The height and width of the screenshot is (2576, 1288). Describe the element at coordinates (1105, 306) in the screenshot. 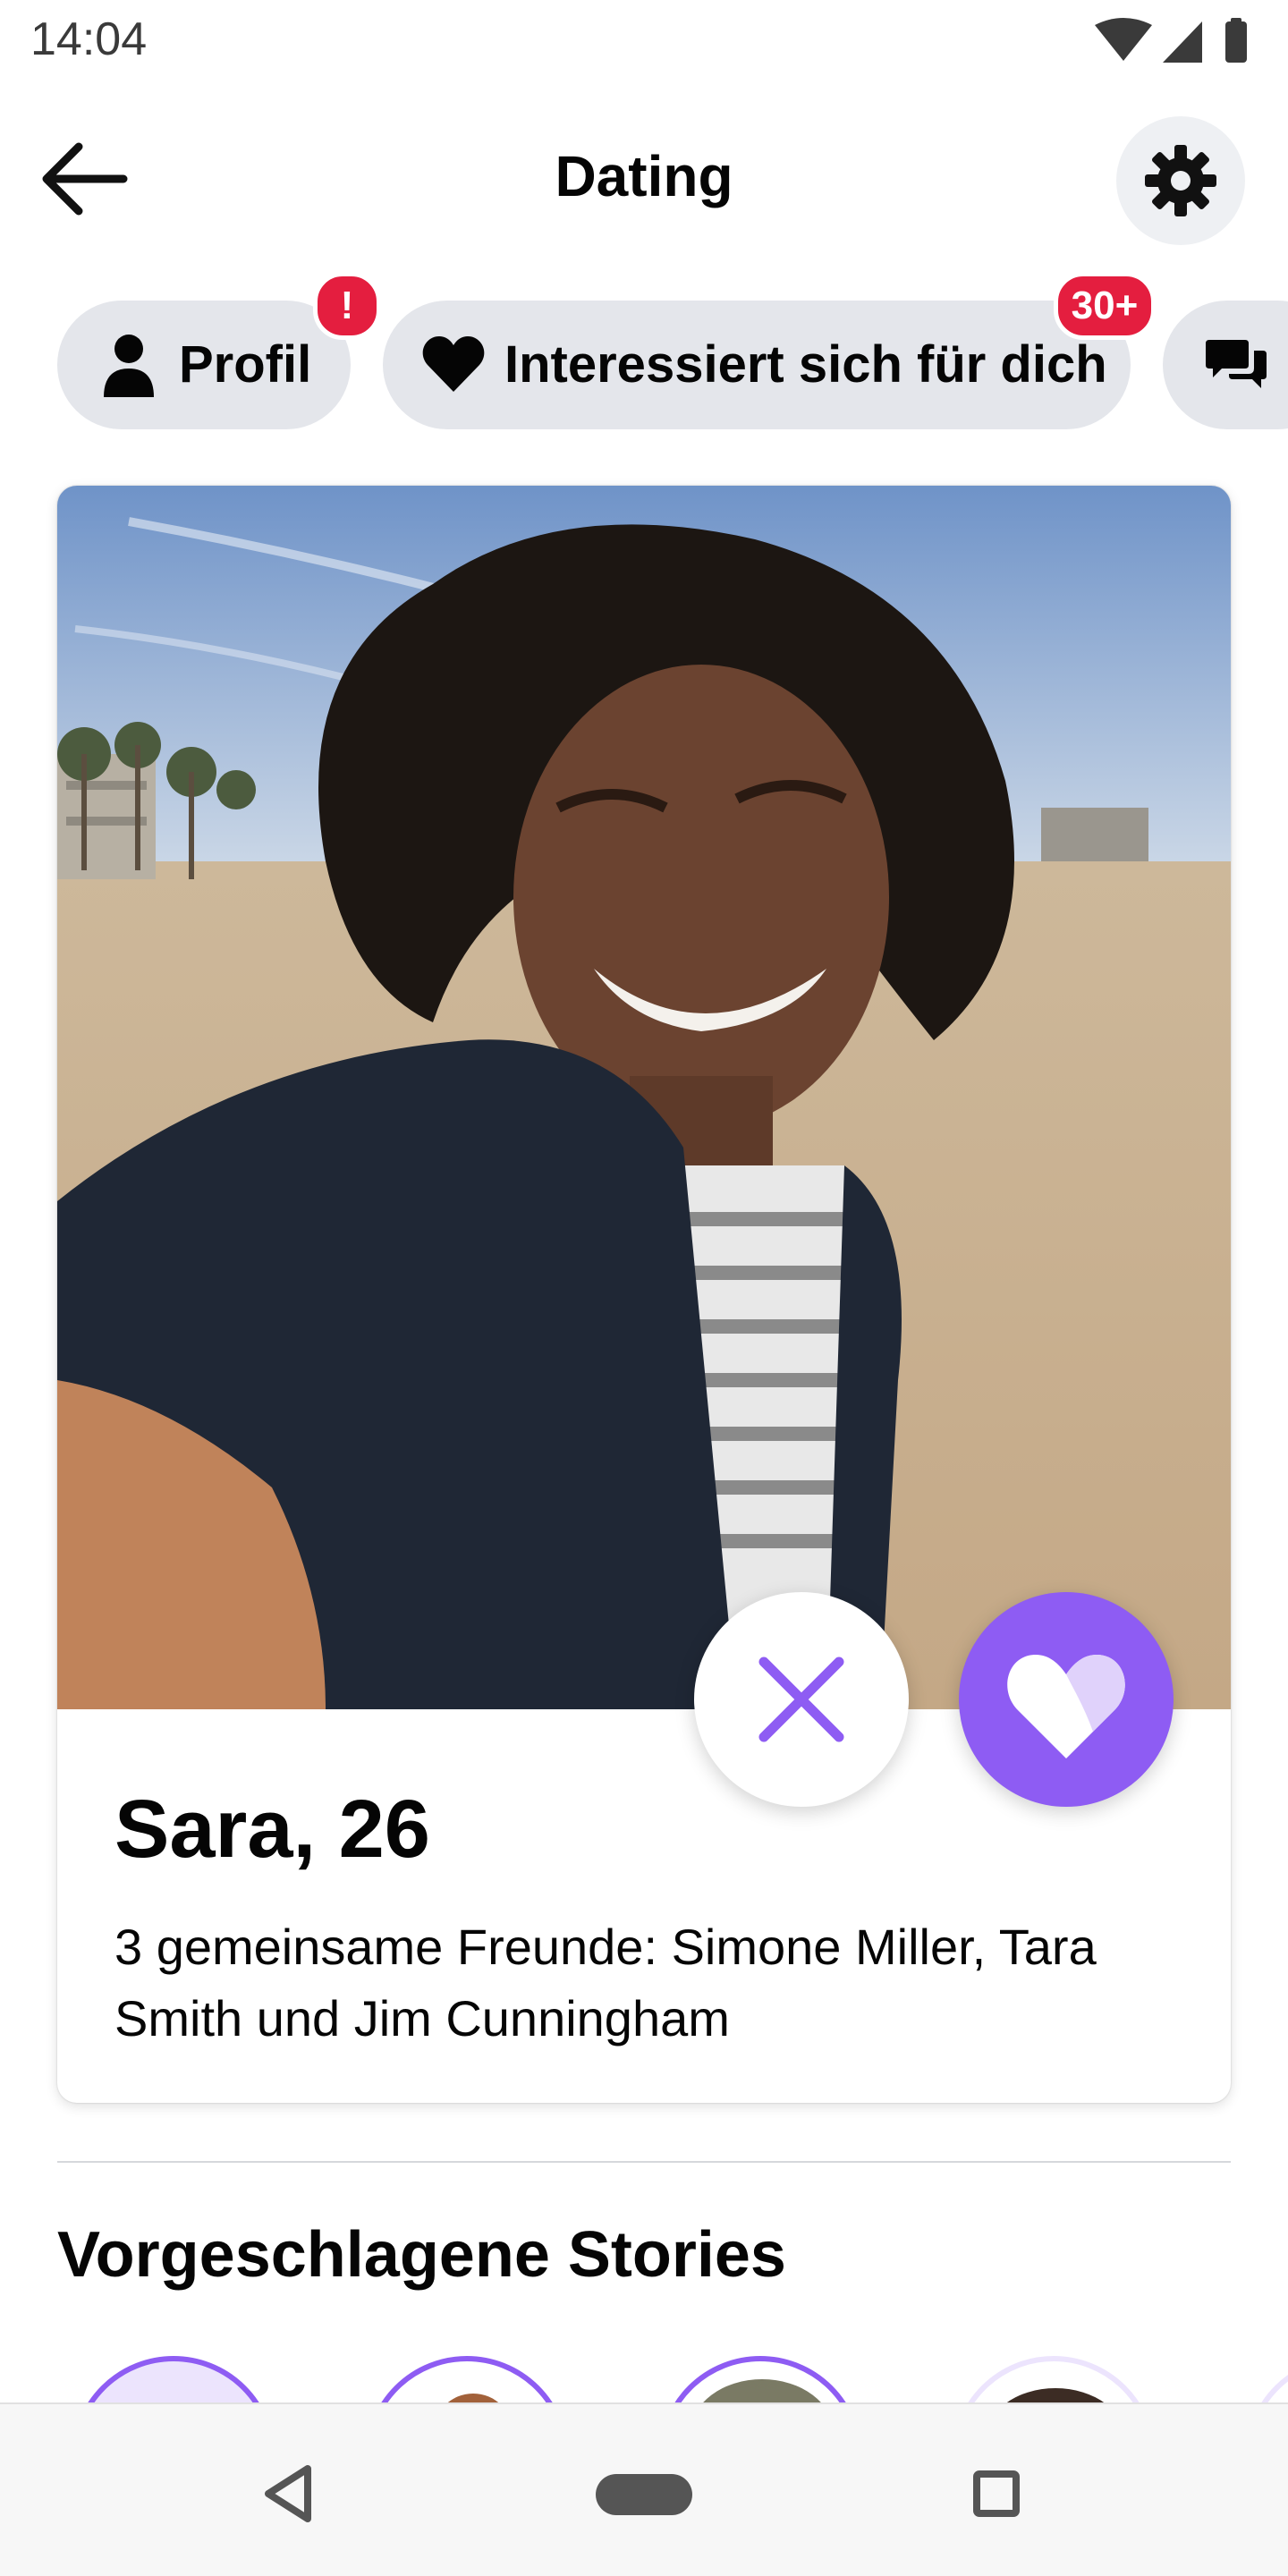

I see `interested-count-badge: 30+` at that location.